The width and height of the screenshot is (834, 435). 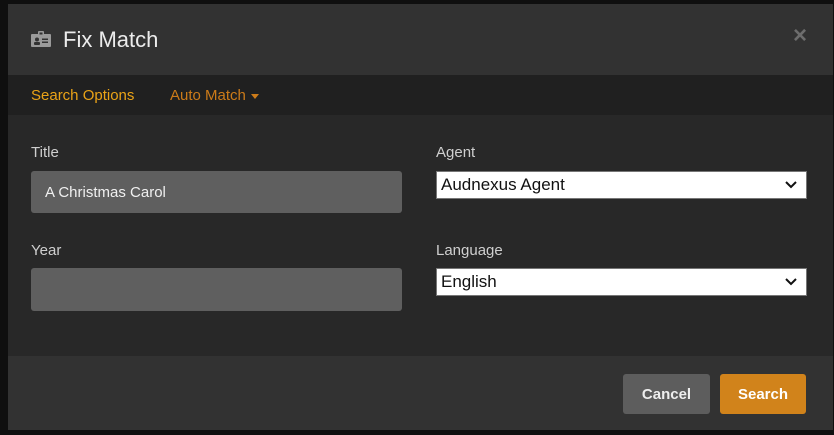 What do you see at coordinates (216, 289) in the screenshot?
I see `year-input` at bounding box center [216, 289].